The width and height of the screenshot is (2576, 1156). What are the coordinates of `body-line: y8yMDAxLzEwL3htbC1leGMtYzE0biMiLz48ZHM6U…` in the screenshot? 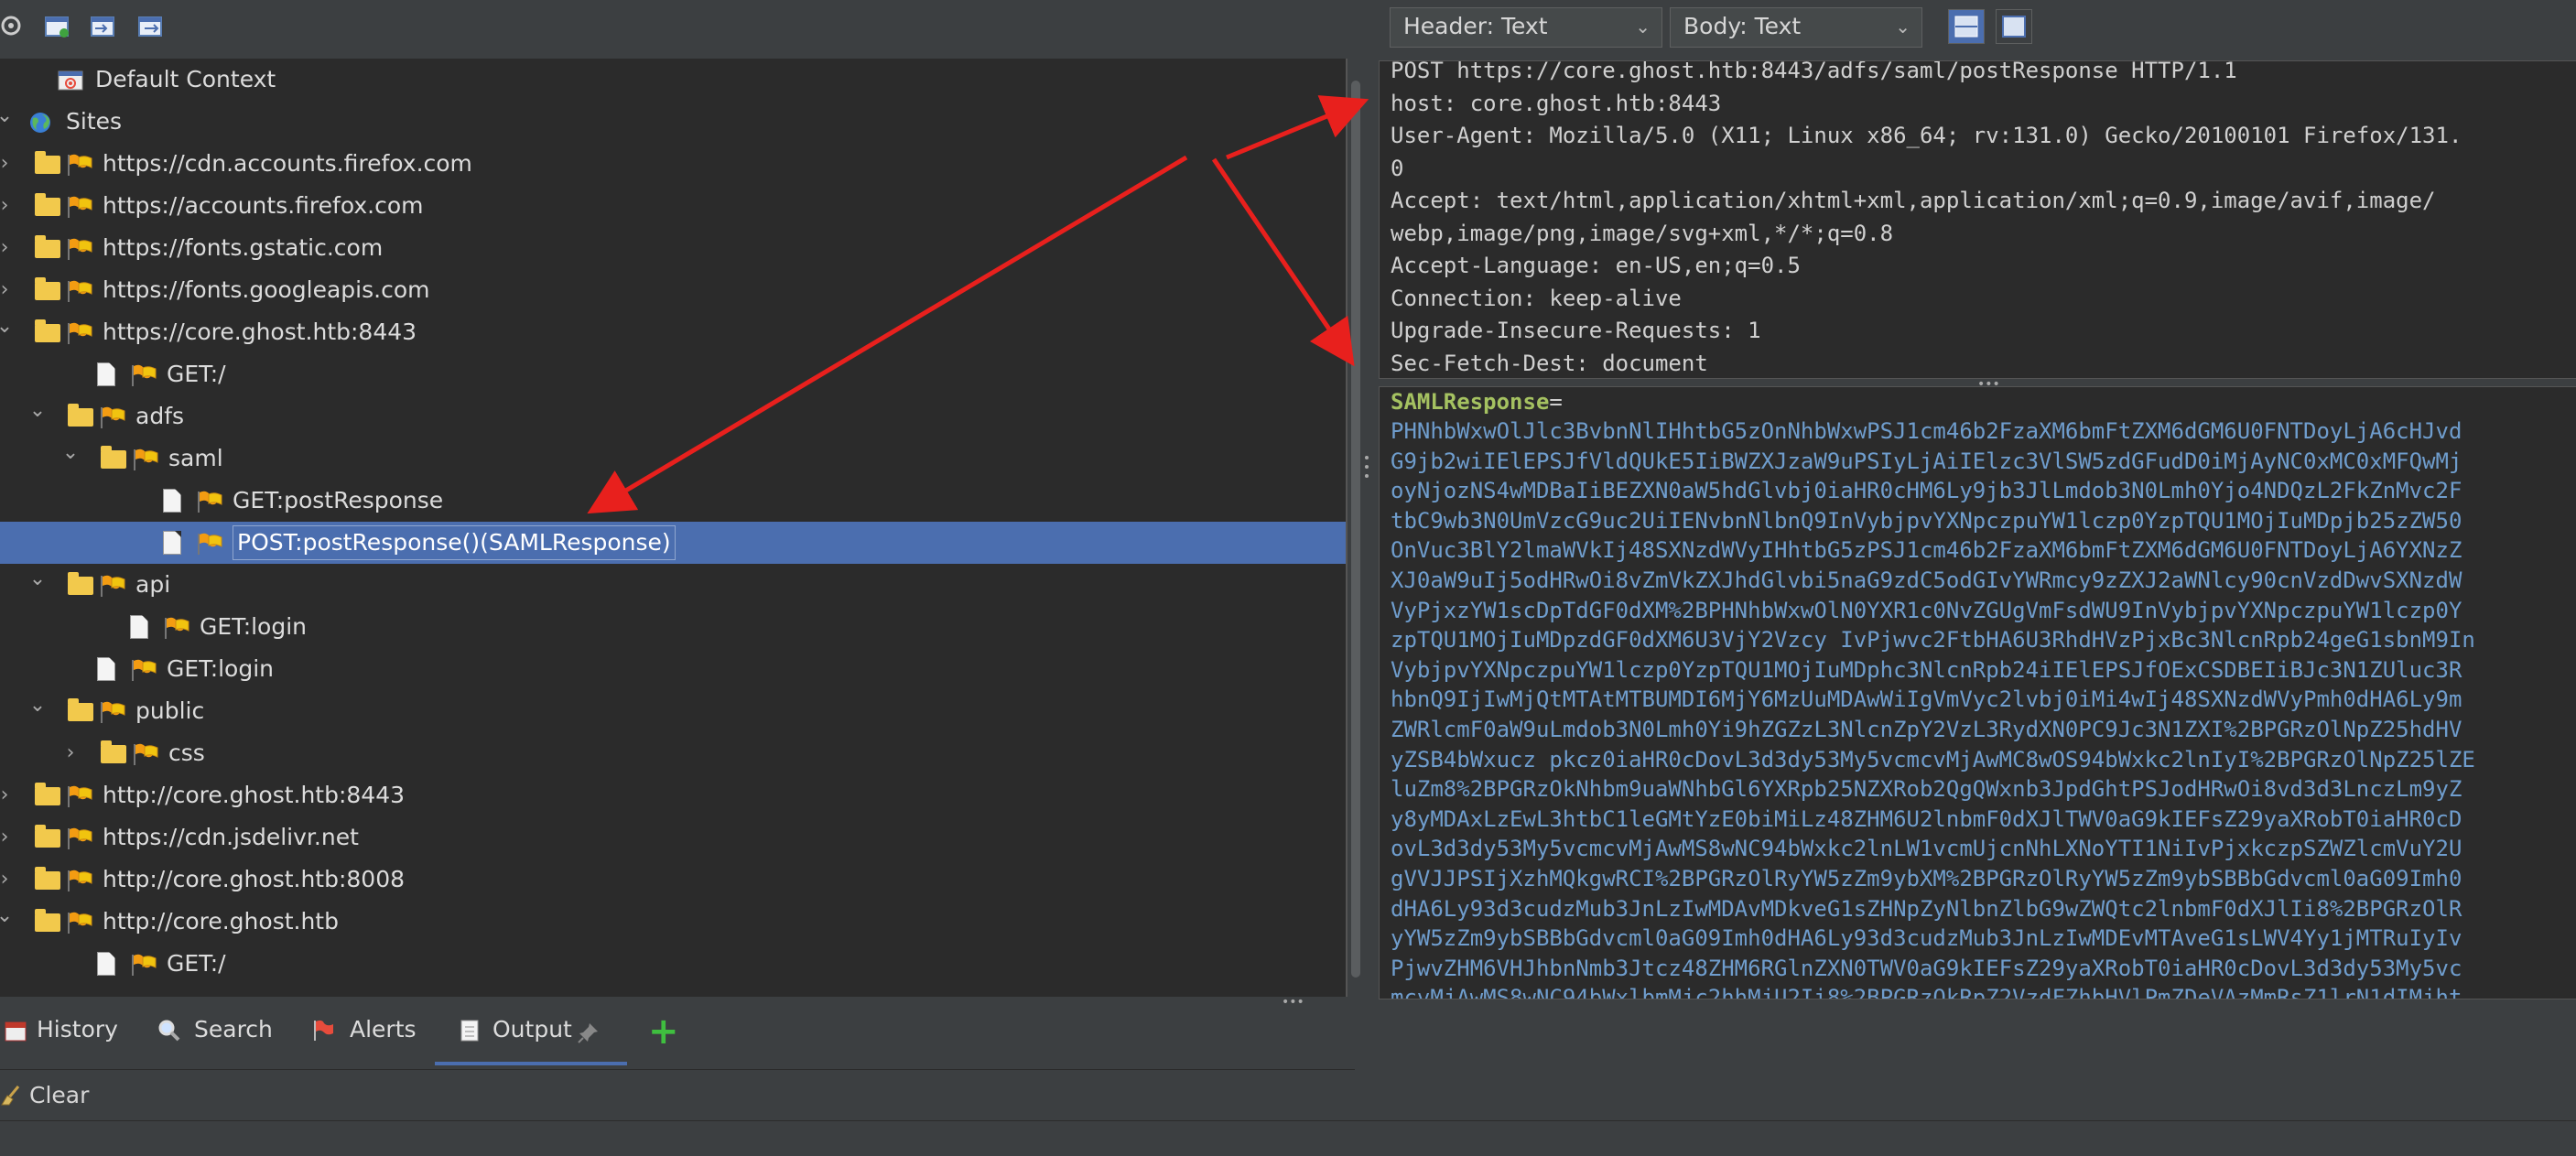 It's located at (1927, 818).